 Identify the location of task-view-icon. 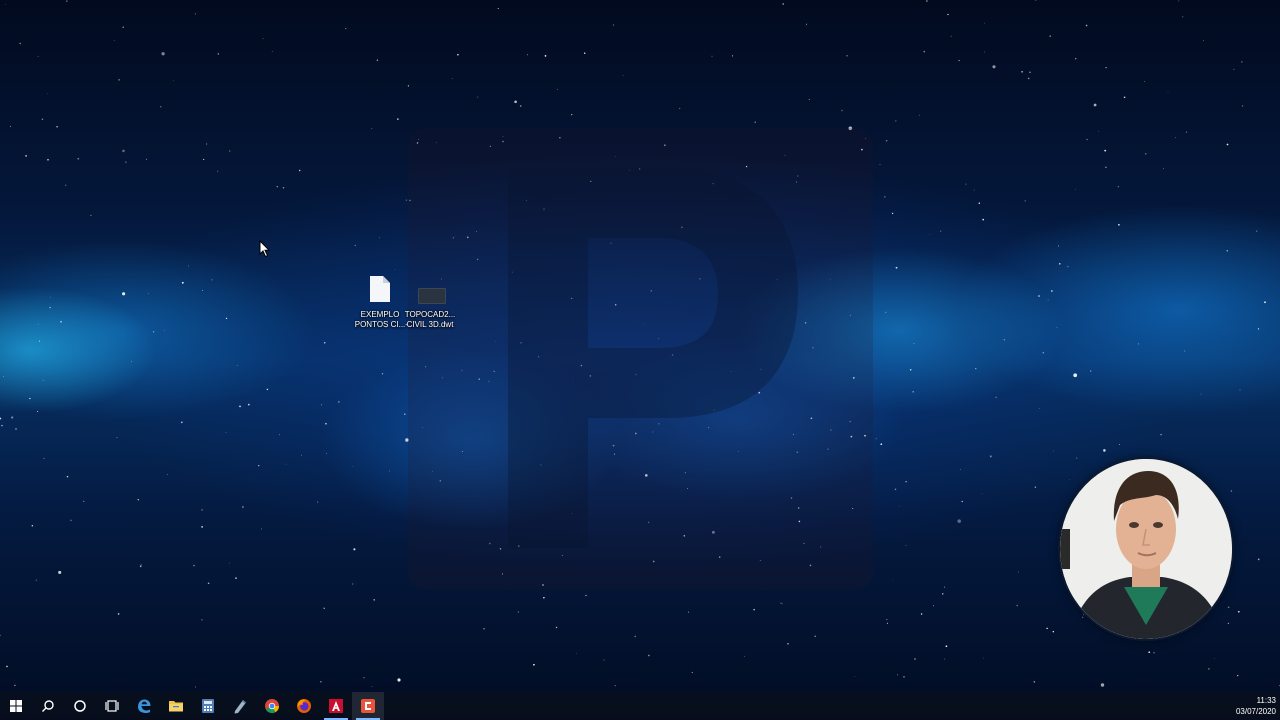
(112, 706).